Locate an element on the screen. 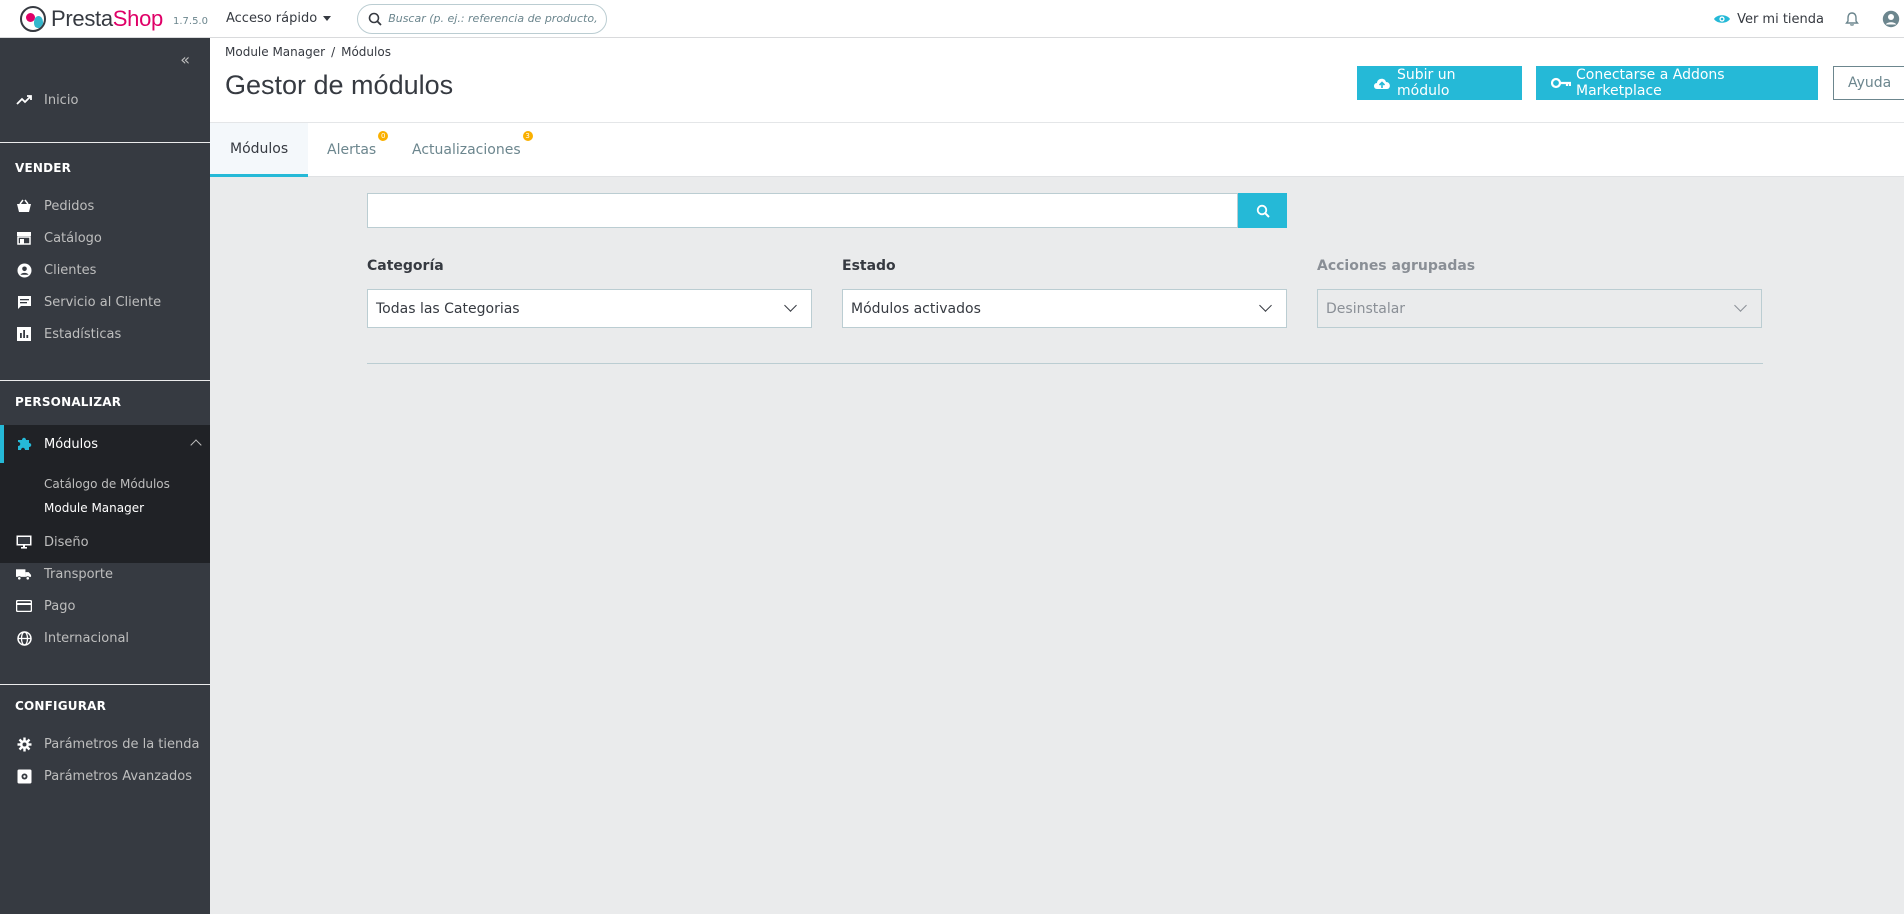 Image resolution: width=1904 pixels, height=914 pixels. section-title-configurar: CONFIGURAR is located at coordinates (61, 706).